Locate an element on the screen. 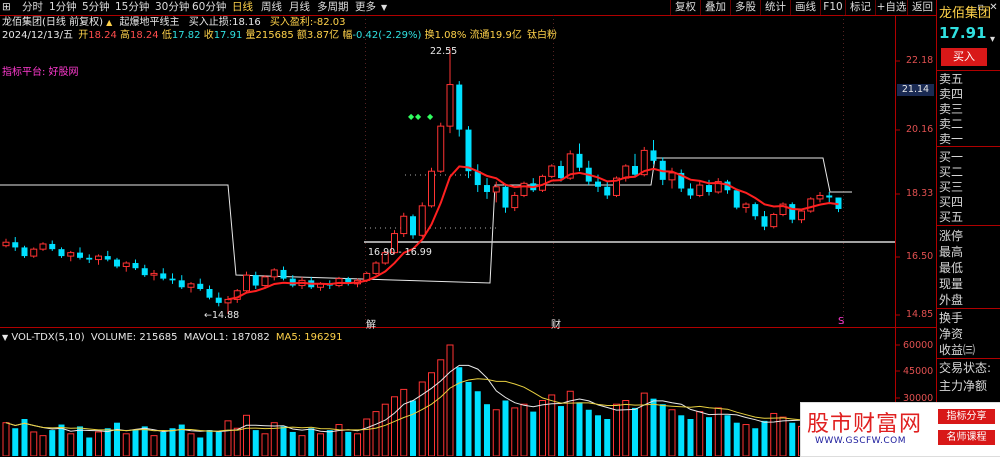 This screenshot has width=1000, height=457. bid5-label: 买五 is located at coordinates (951, 217).